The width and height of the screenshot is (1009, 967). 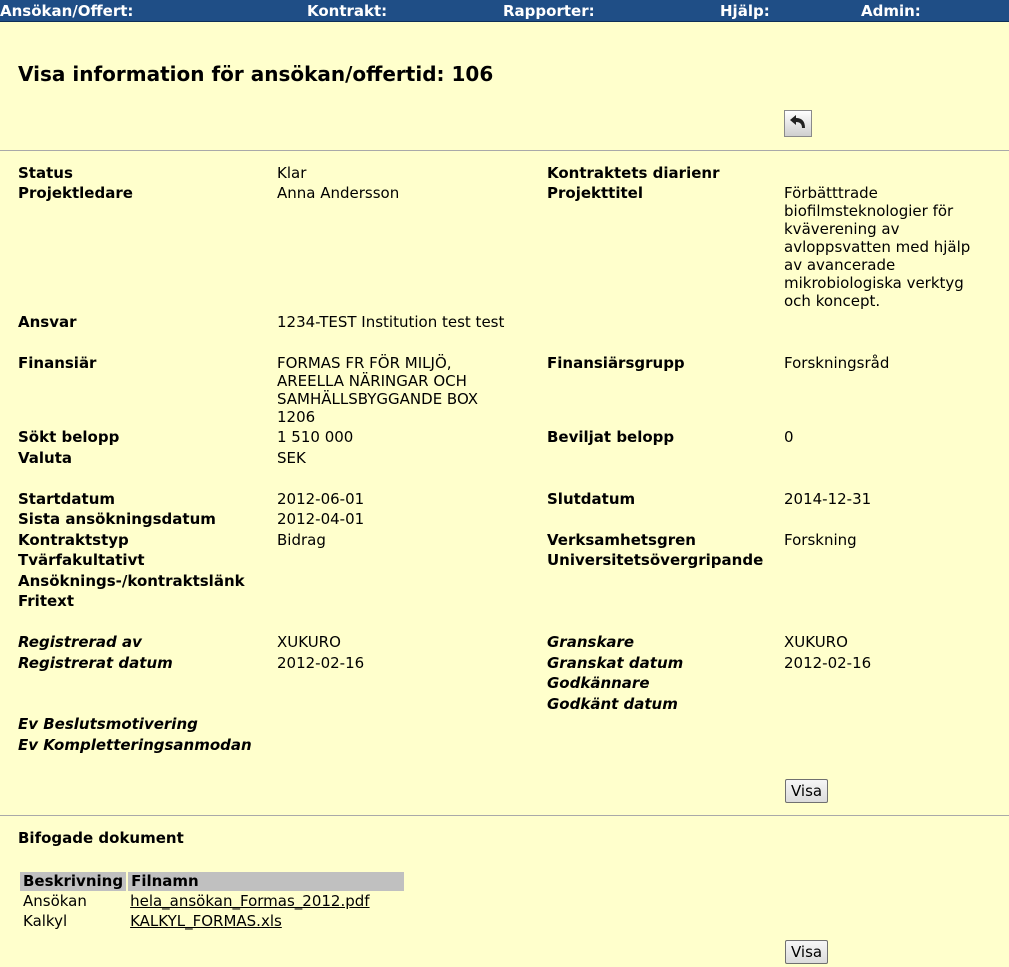 What do you see at coordinates (807, 791) in the screenshot?
I see `show-button: Visa` at bounding box center [807, 791].